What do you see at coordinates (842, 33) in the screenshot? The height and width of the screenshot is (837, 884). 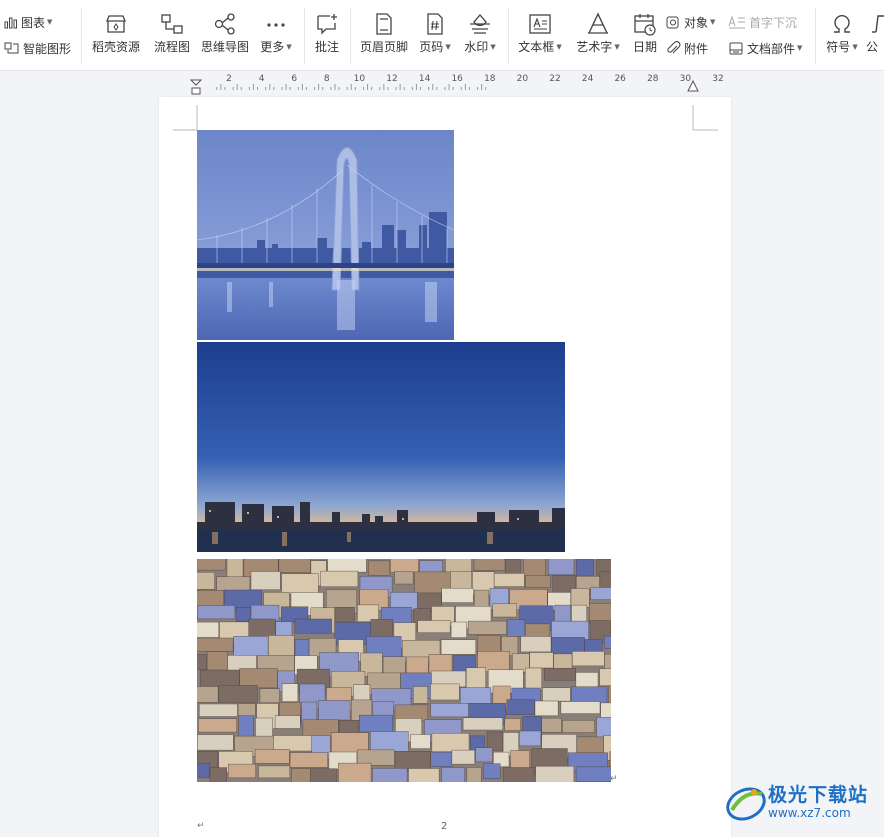 I see `symbol-button: 符号 ▼` at bounding box center [842, 33].